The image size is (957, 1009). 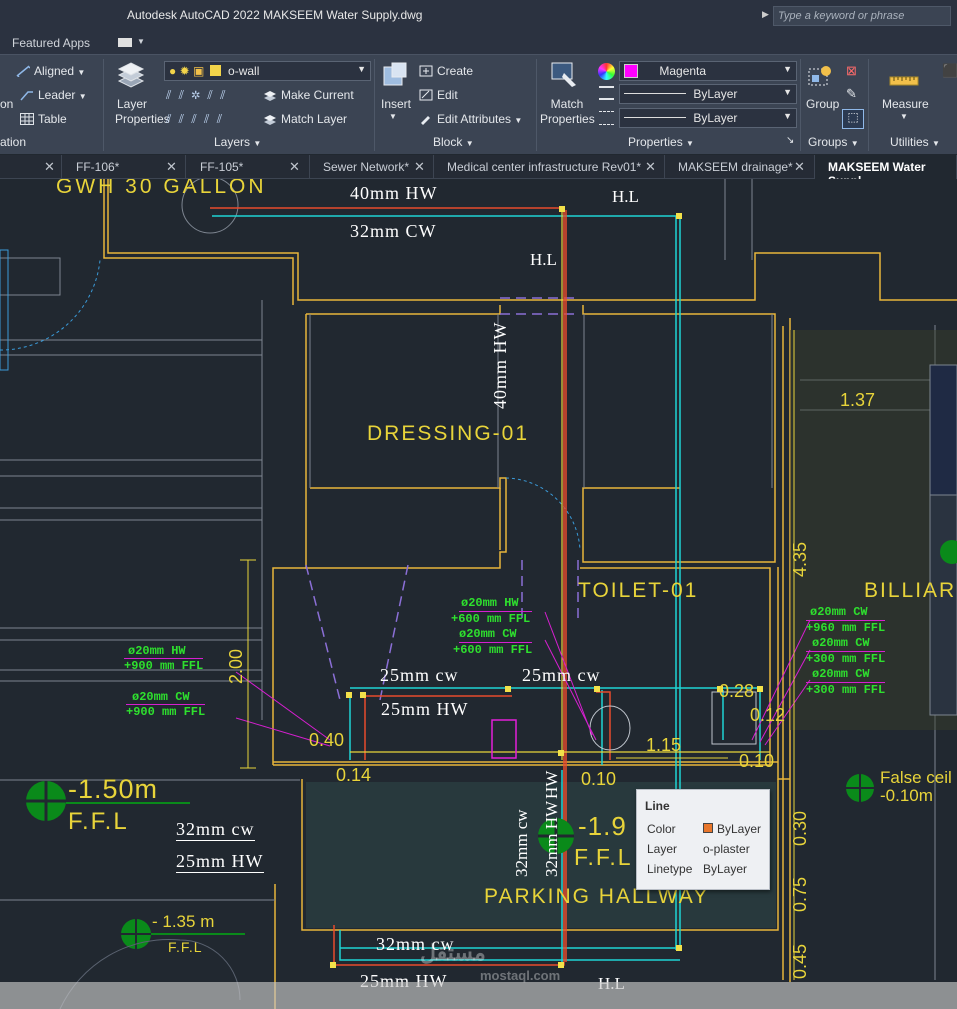 What do you see at coordinates (886, 171) in the screenshot?
I see `doc-tab-active: MAKSEEM Water Suppl` at bounding box center [886, 171].